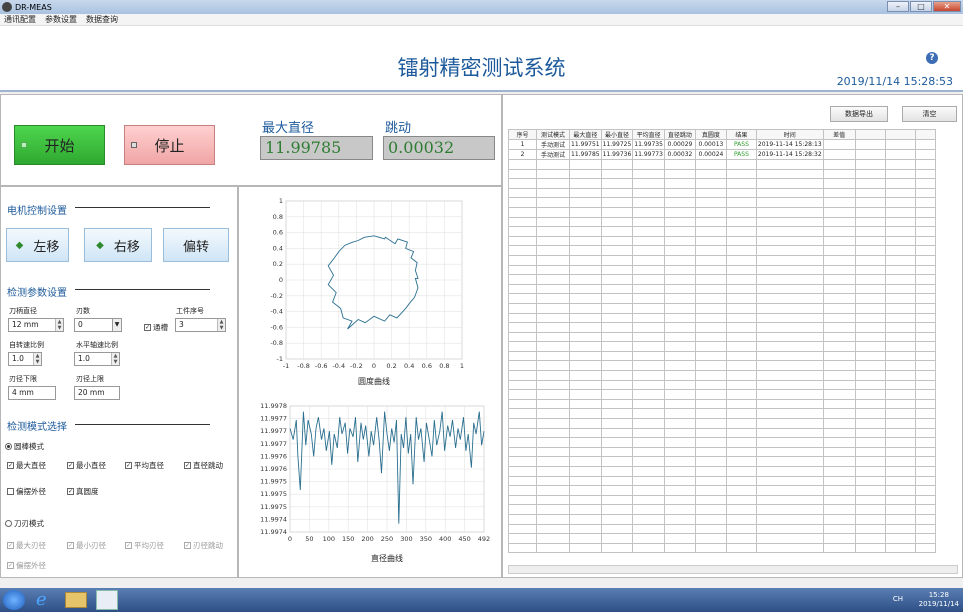  What do you see at coordinates (20, 19) in the screenshot?
I see `menu-comm: 通讯配置` at bounding box center [20, 19].